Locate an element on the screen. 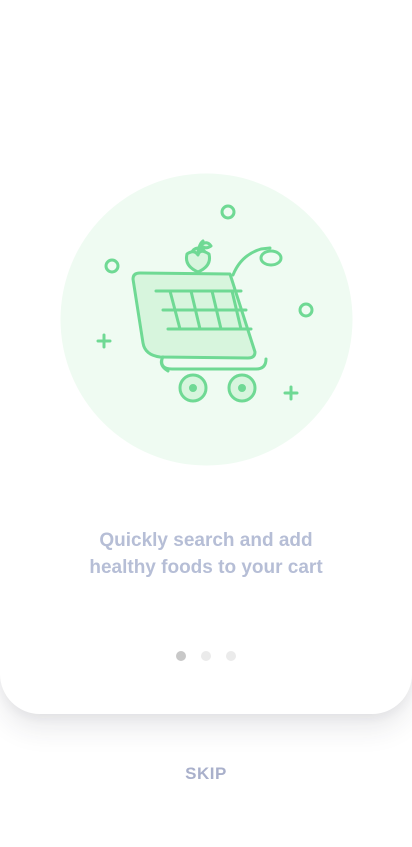 This screenshot has width=412, height=847. caption-line-2: healthy foods to your cart is located at coordinates (206, 567).